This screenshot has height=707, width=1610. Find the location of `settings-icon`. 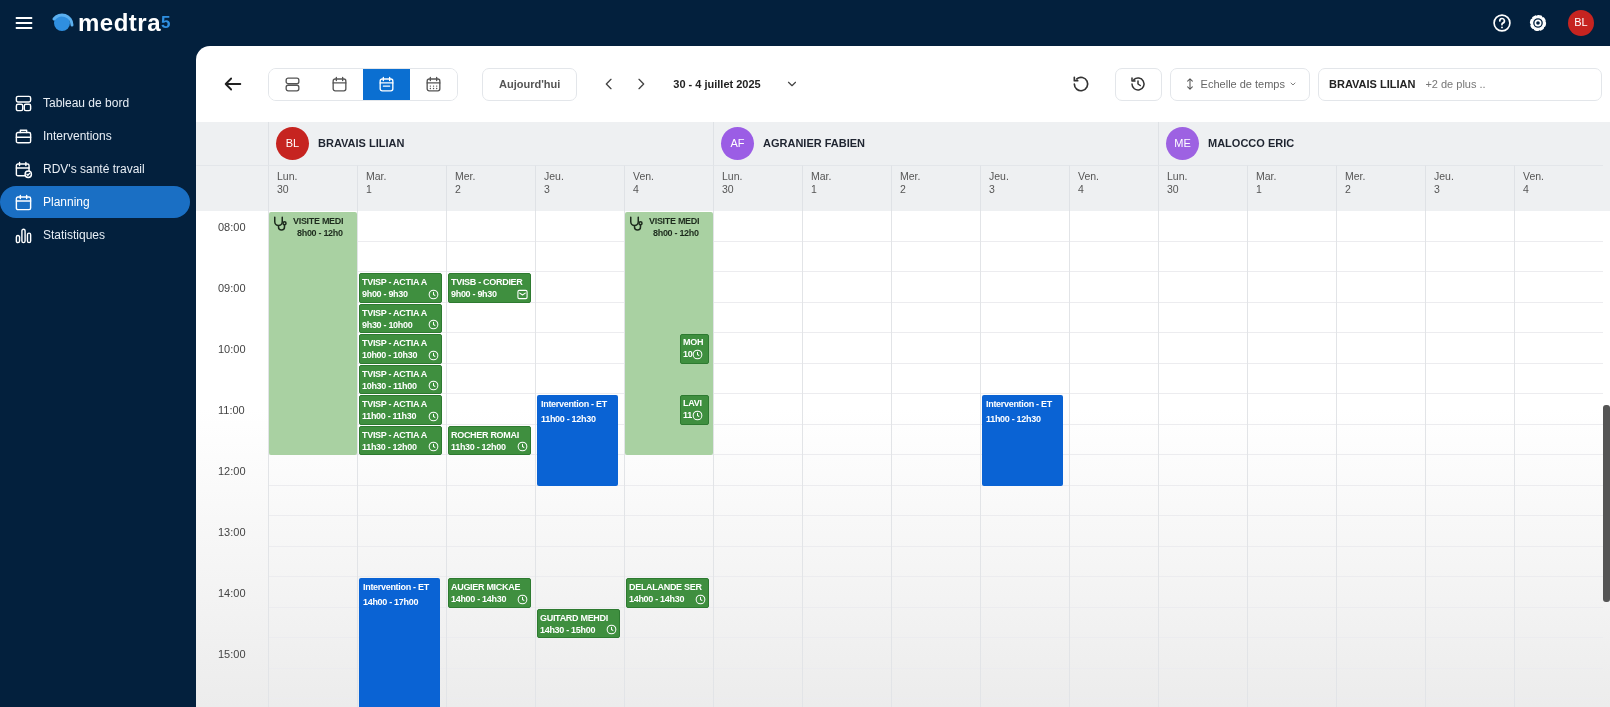

settings-icon is located at coordinates (1538, 22).